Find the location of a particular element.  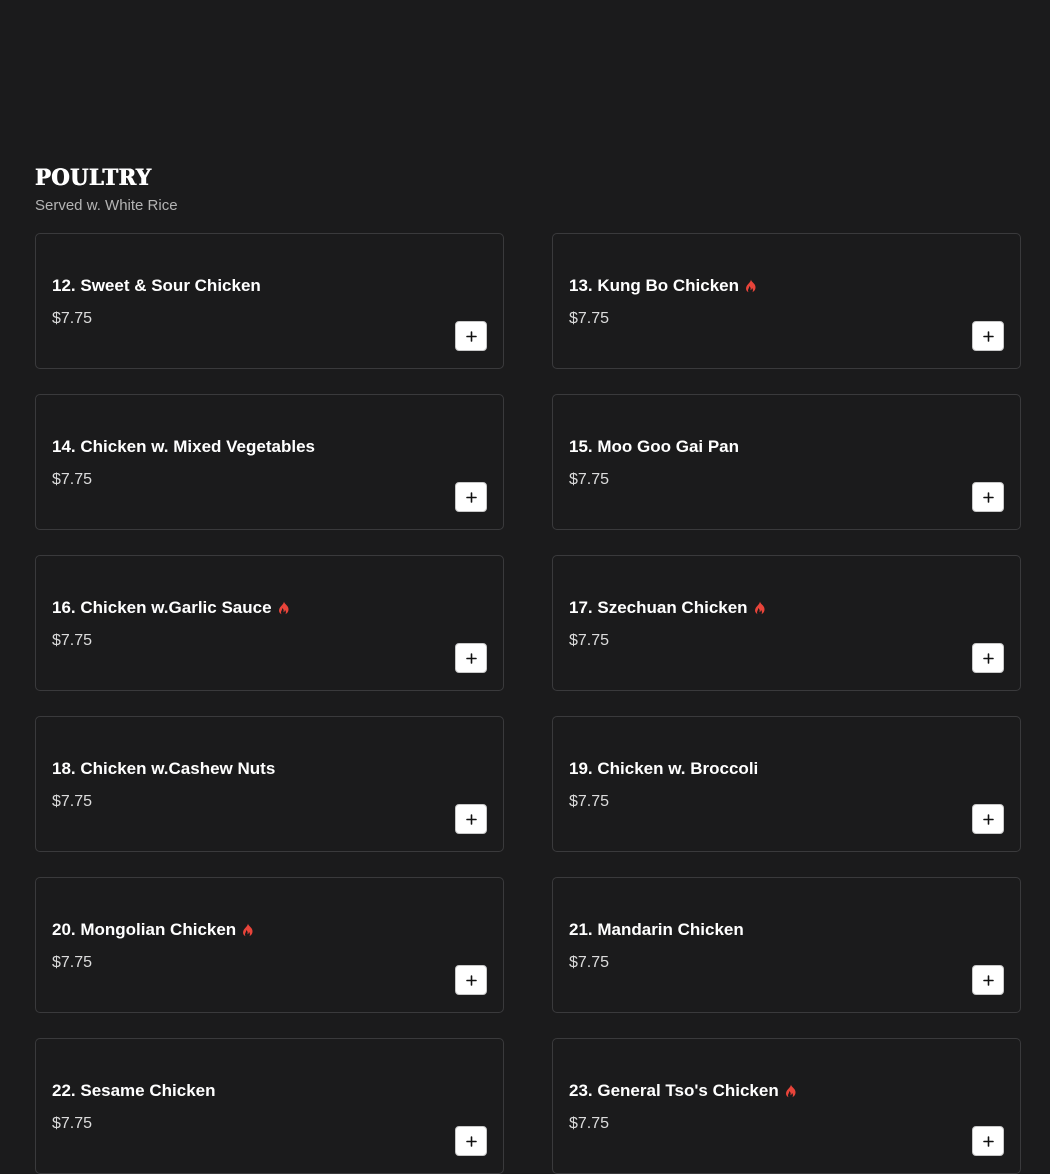

menu-item-name: 21. Mandarin Chicken is located at coordinates (656, 929).